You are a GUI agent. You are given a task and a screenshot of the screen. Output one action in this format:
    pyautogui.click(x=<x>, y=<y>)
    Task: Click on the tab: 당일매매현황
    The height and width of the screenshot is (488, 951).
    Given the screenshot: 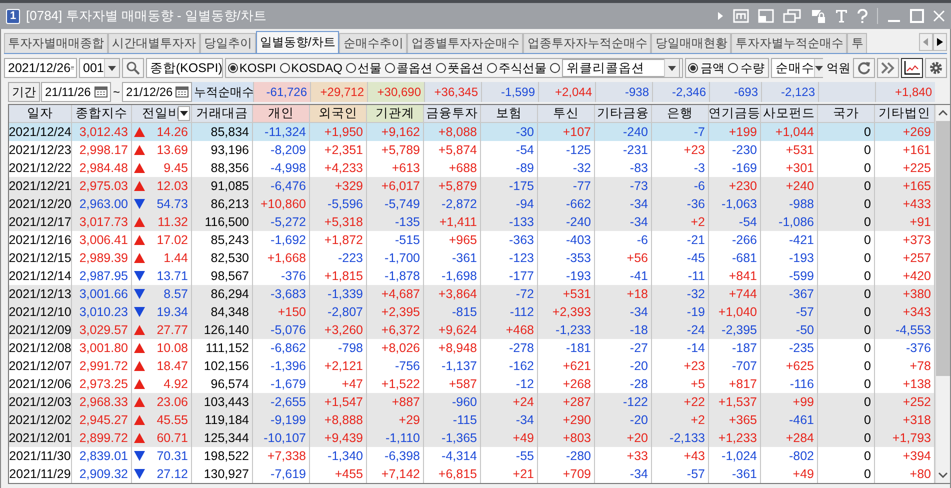 What is the action you would take?
    pyautogui.click(x=691, y=43)
    